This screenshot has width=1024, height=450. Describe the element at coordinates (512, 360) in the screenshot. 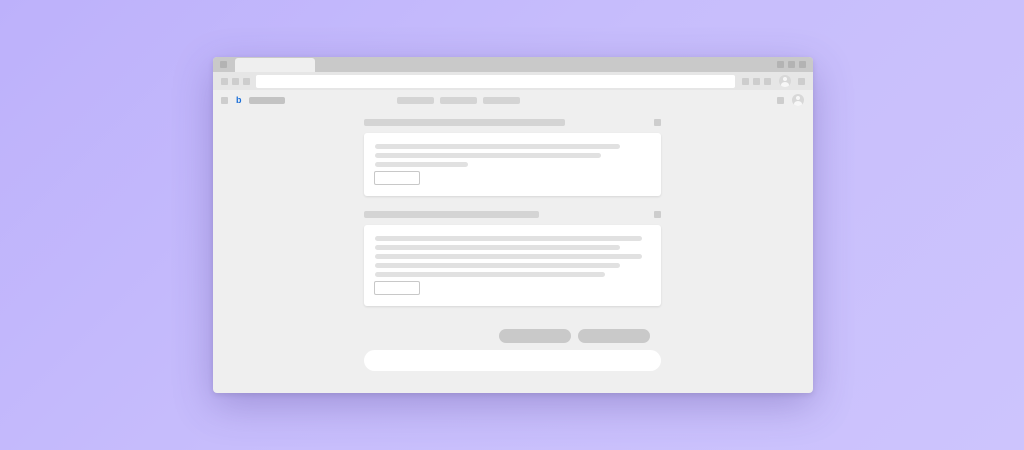

I see `chat-input` at that location.